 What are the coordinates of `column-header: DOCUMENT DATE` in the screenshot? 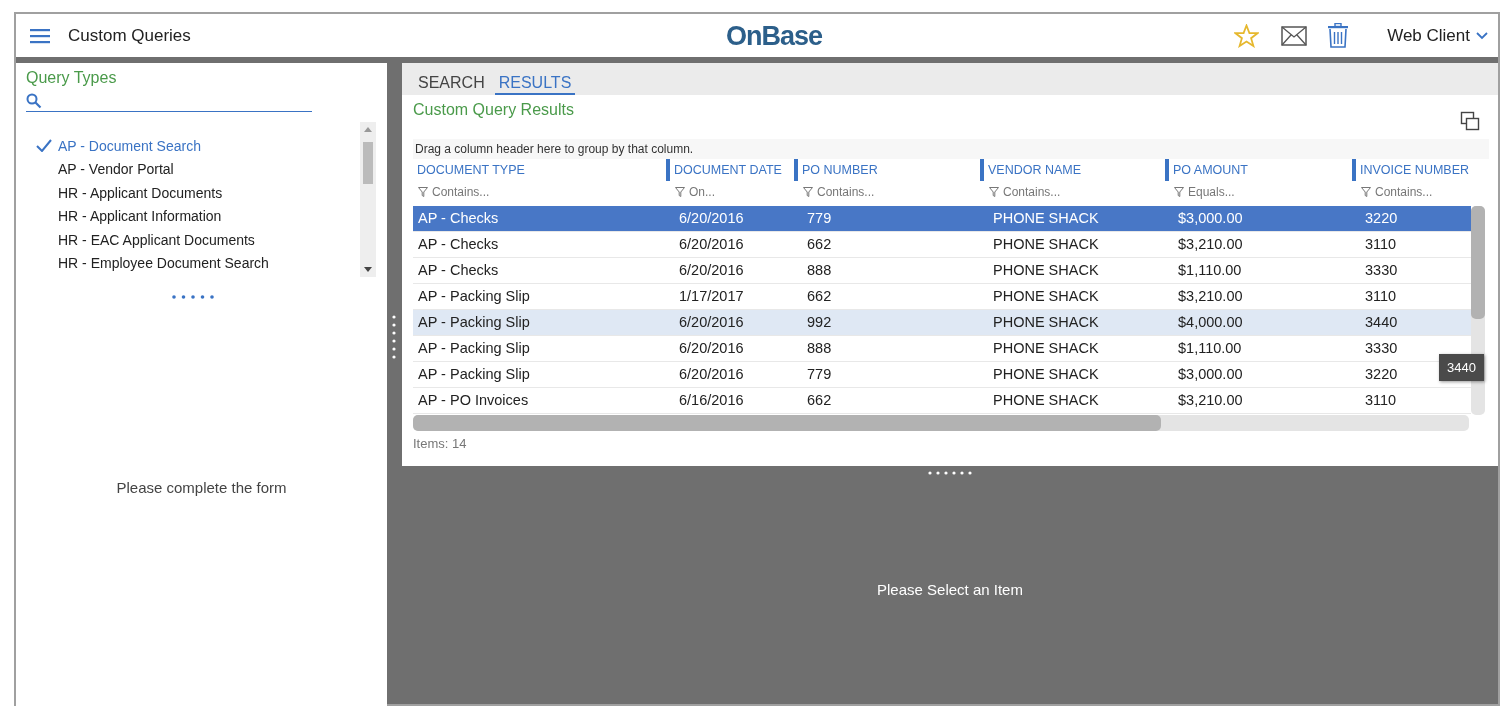 It's located at (734, 170).